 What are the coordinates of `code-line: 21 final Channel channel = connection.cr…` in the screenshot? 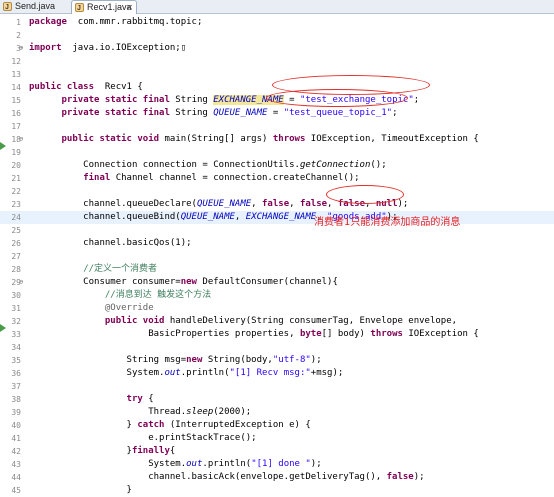 It's located at (277, 178).